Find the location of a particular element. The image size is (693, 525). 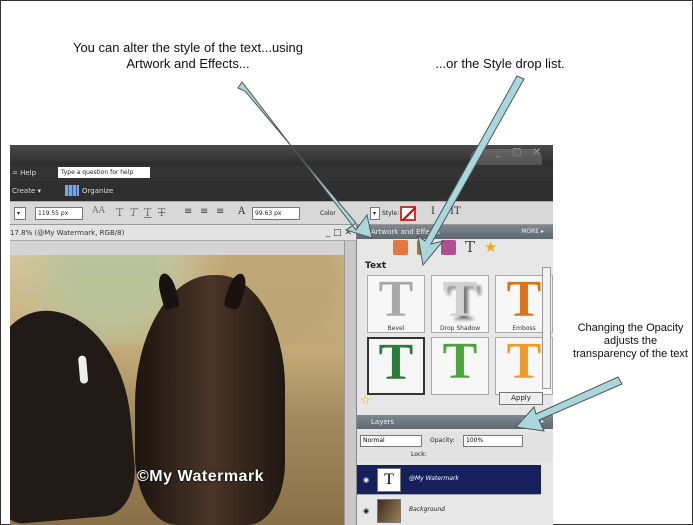

leading-icon: A is located at coordinates (242, 211).